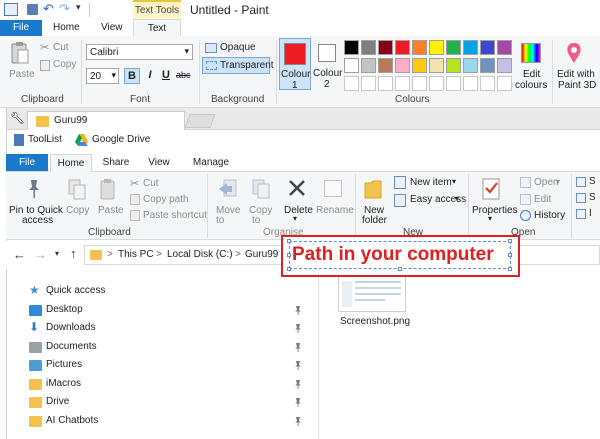 The height and width of the screenshot is (439, 600). What do you see at coordinates (328, 64) in the screenshot?
I see `colour2-button: Colour 2` at bounding box center [328, 64].